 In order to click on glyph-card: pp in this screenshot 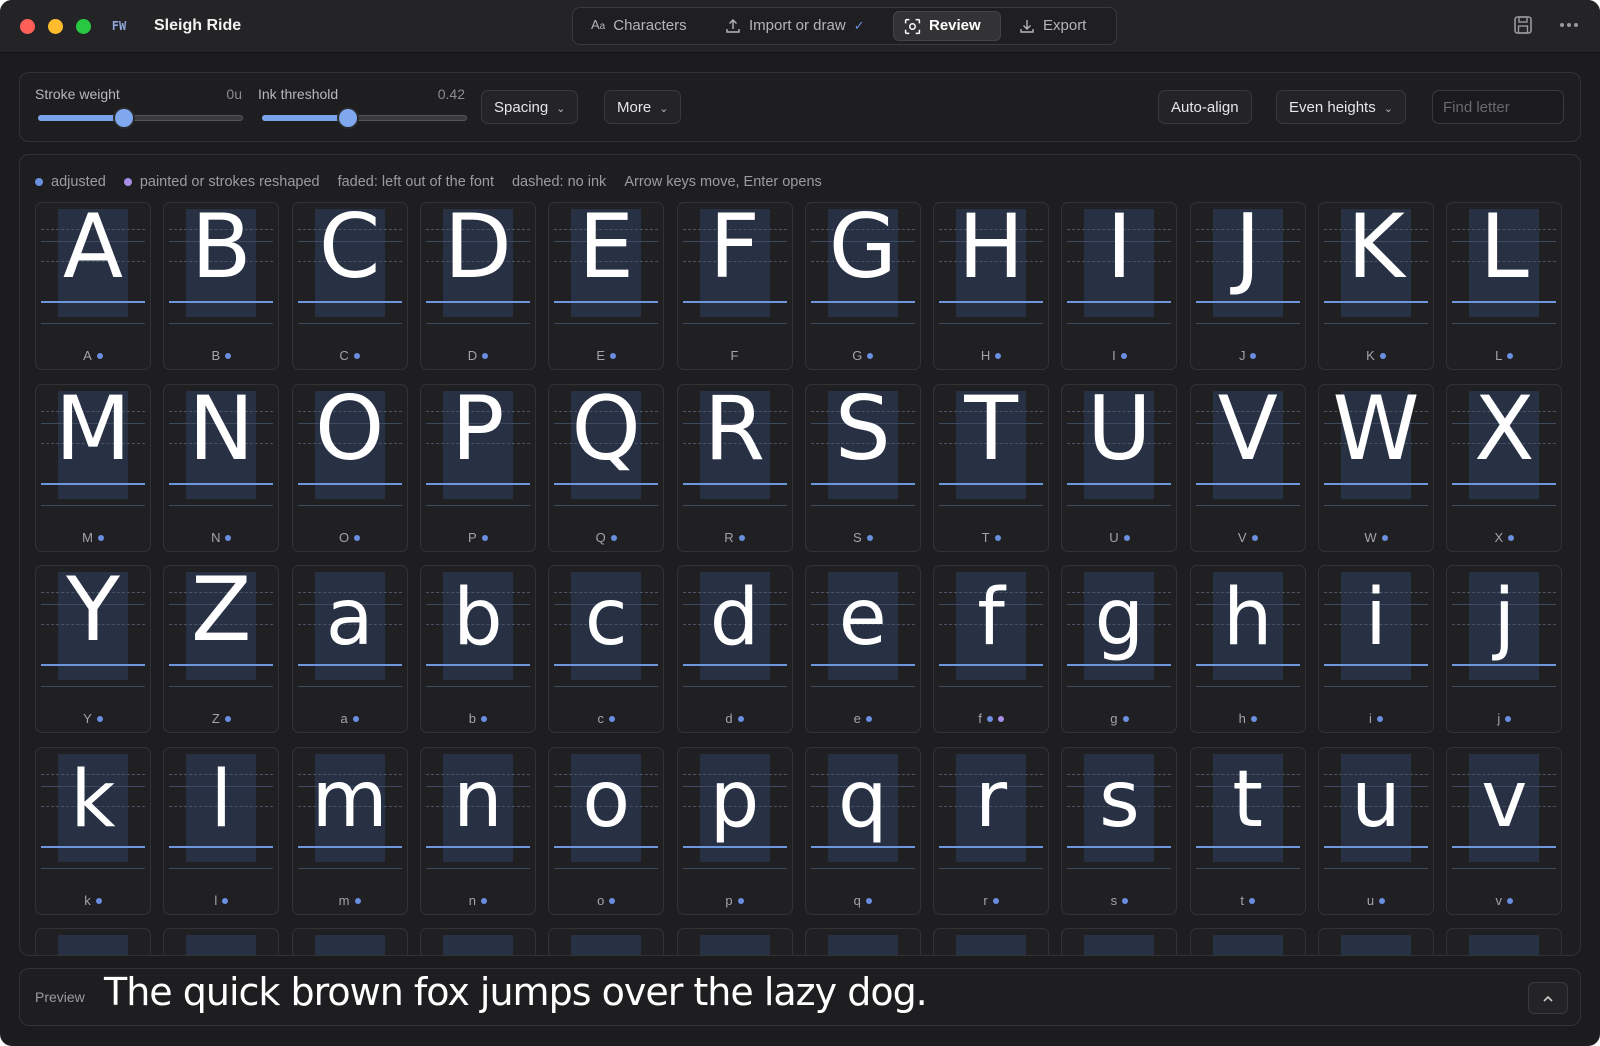, I will do `click(734, 830)`.